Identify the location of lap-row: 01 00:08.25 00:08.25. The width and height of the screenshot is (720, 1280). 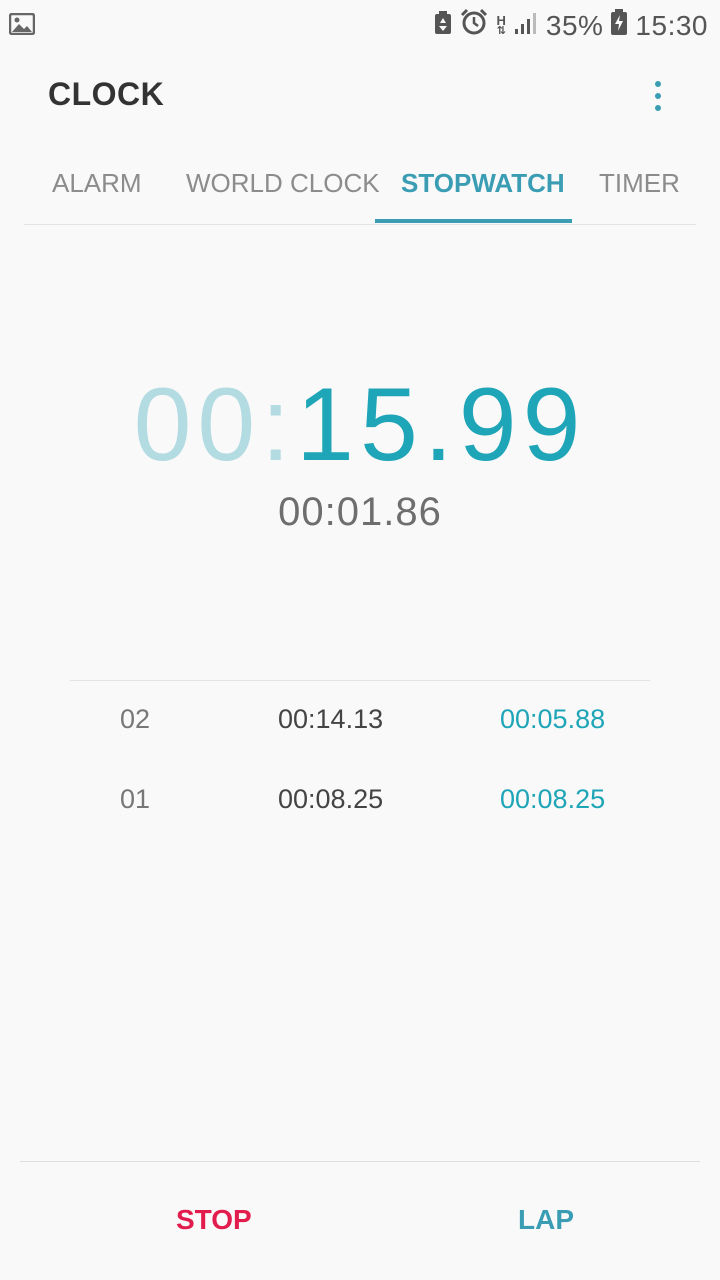
(360, 800).